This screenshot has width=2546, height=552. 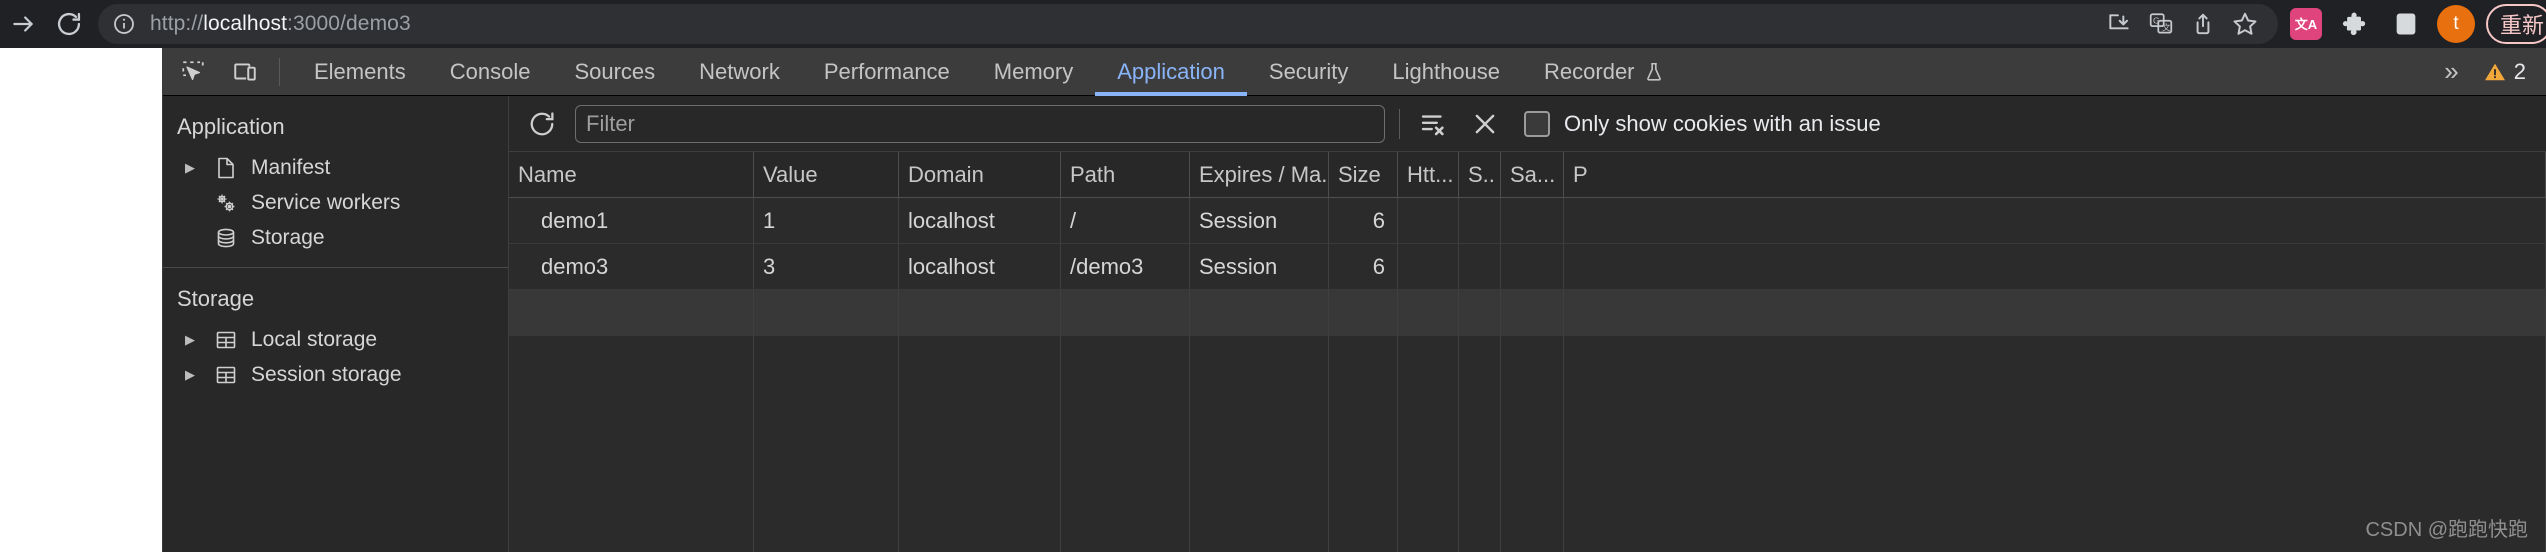 I want to click on sidebar-item-storage: ▶ Storage, so click(x=335, y=237).